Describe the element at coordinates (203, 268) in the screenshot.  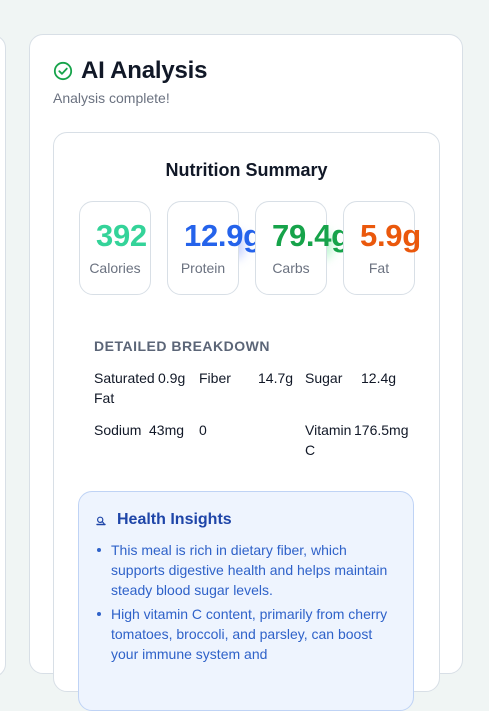
I see `stat-label: Protein` at that location.